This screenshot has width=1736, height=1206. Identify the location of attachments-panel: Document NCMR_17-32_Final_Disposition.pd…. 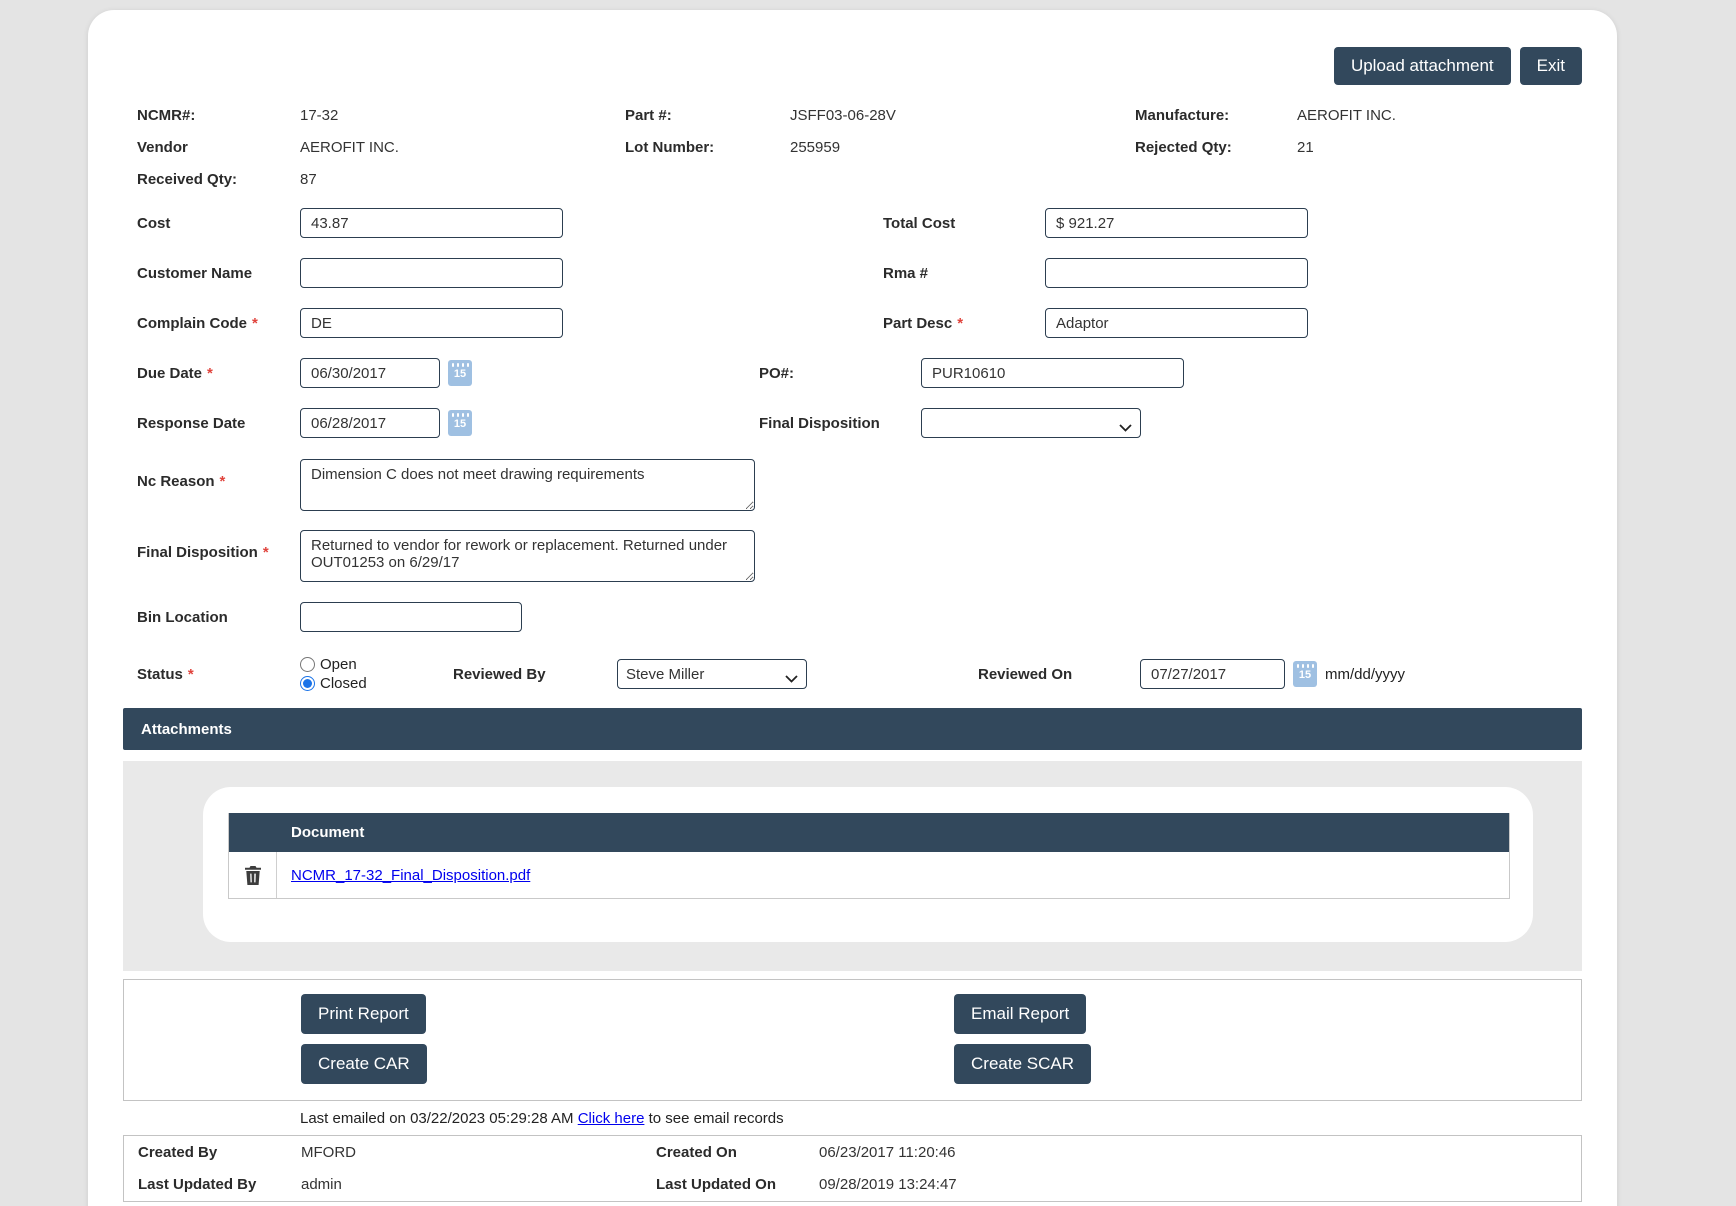
(852, 866).